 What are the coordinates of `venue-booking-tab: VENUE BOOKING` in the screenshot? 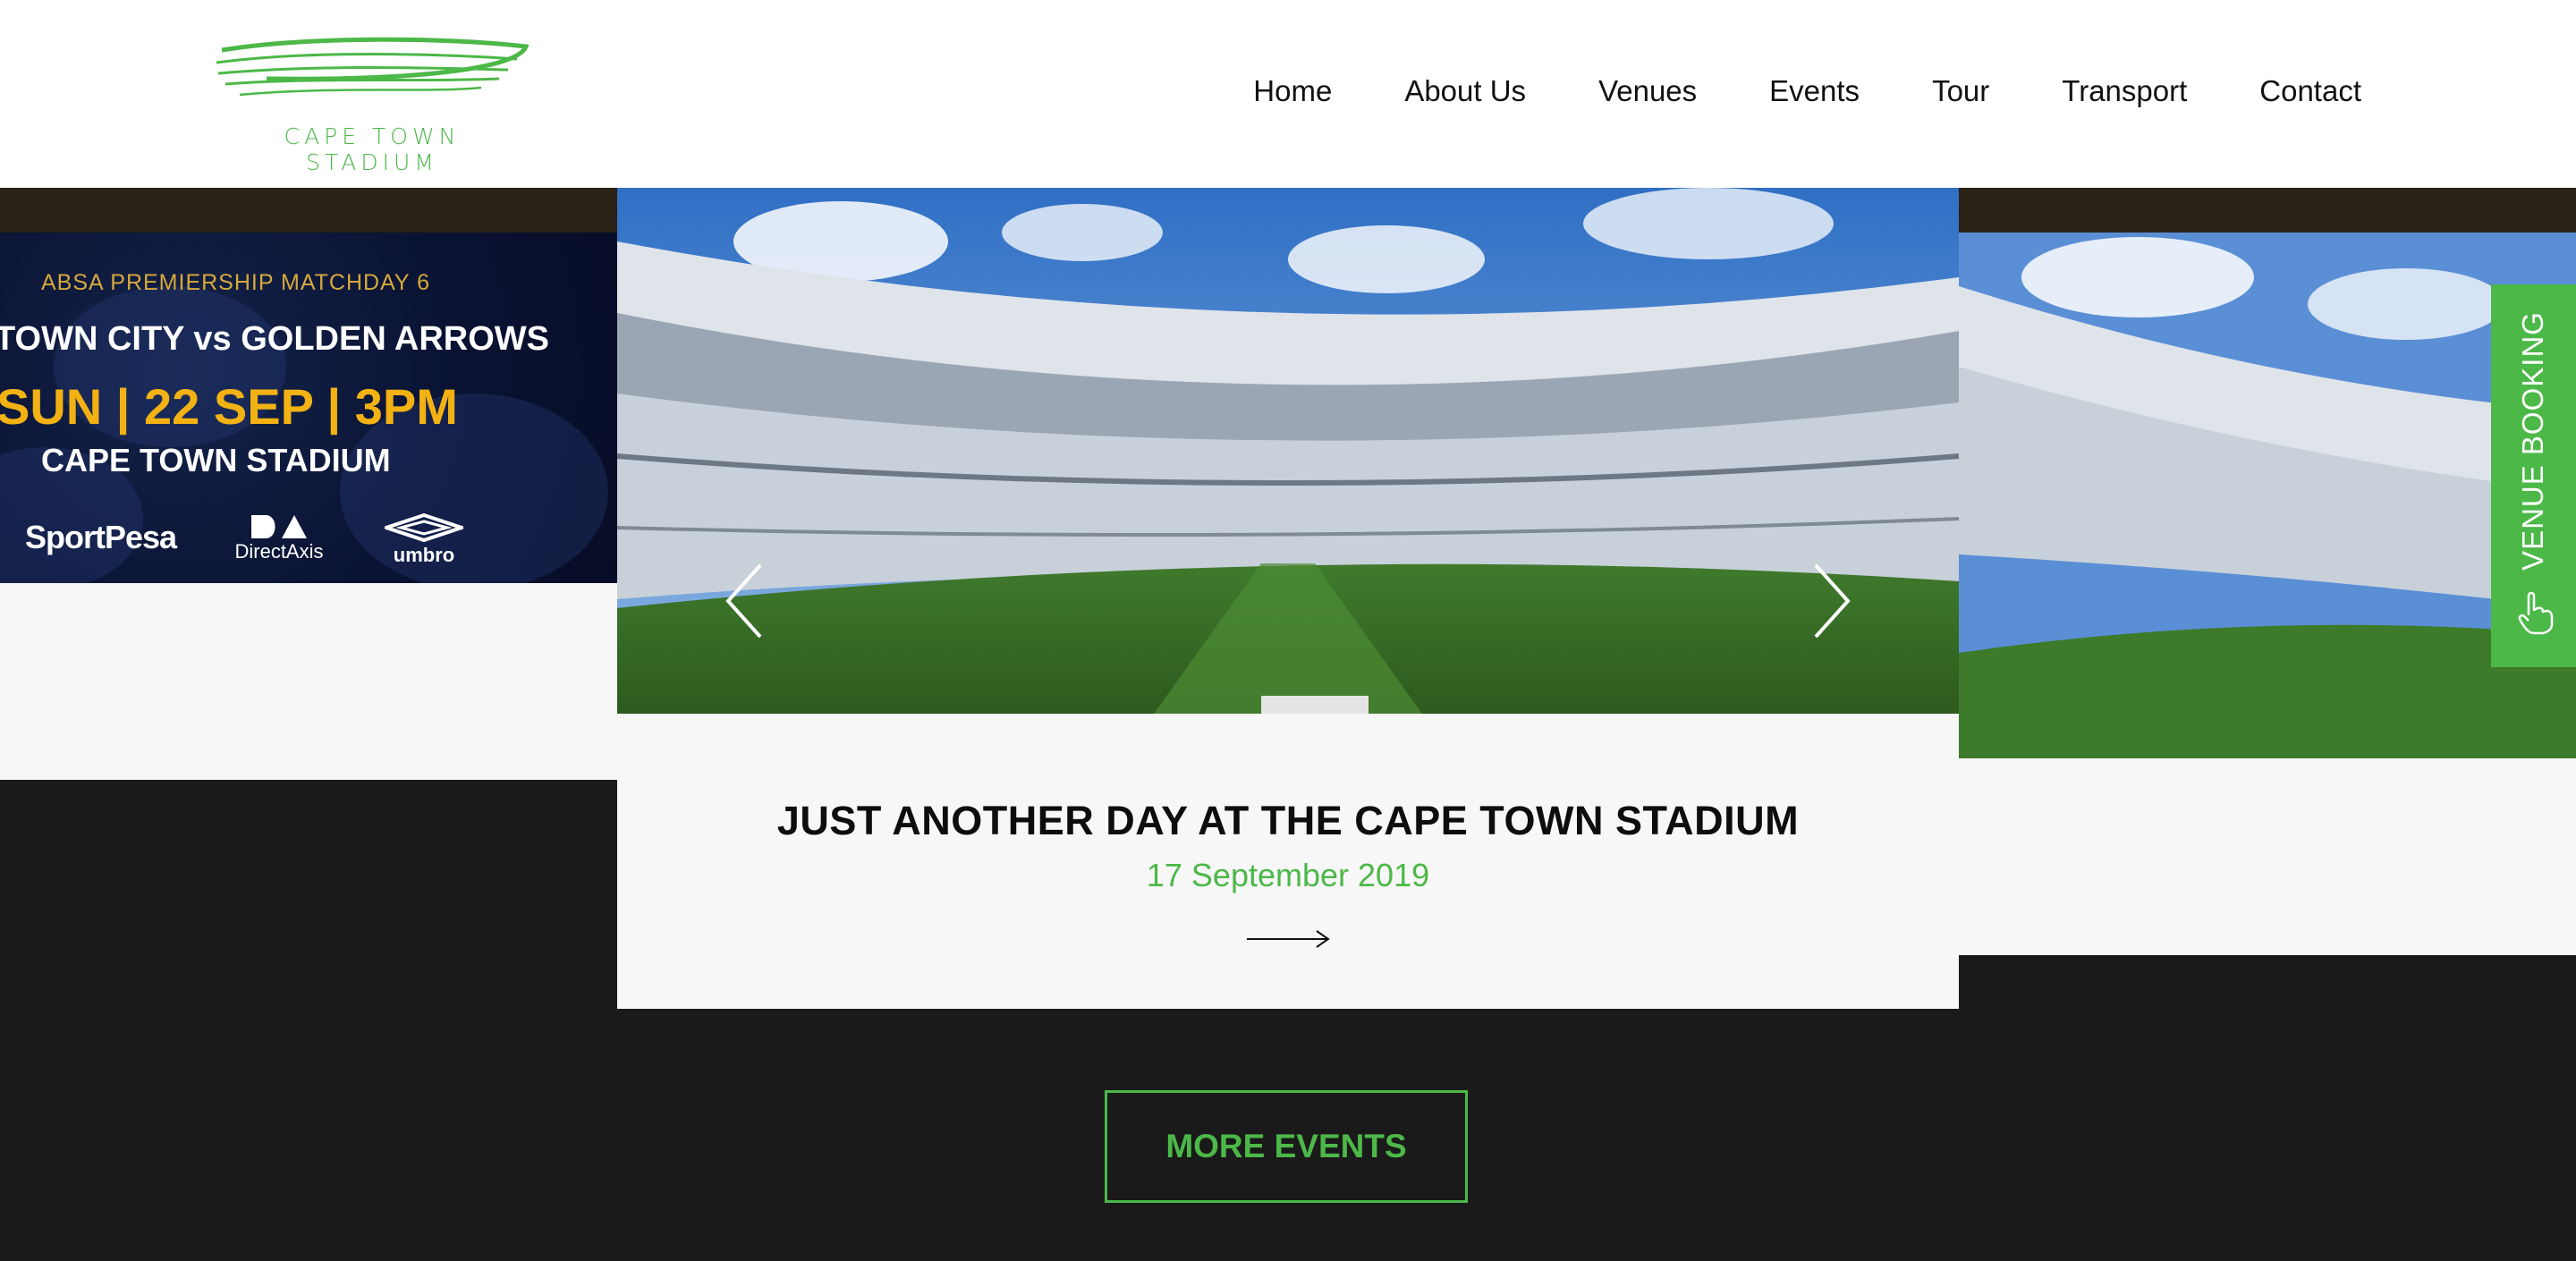 It's located at (2533, 475).